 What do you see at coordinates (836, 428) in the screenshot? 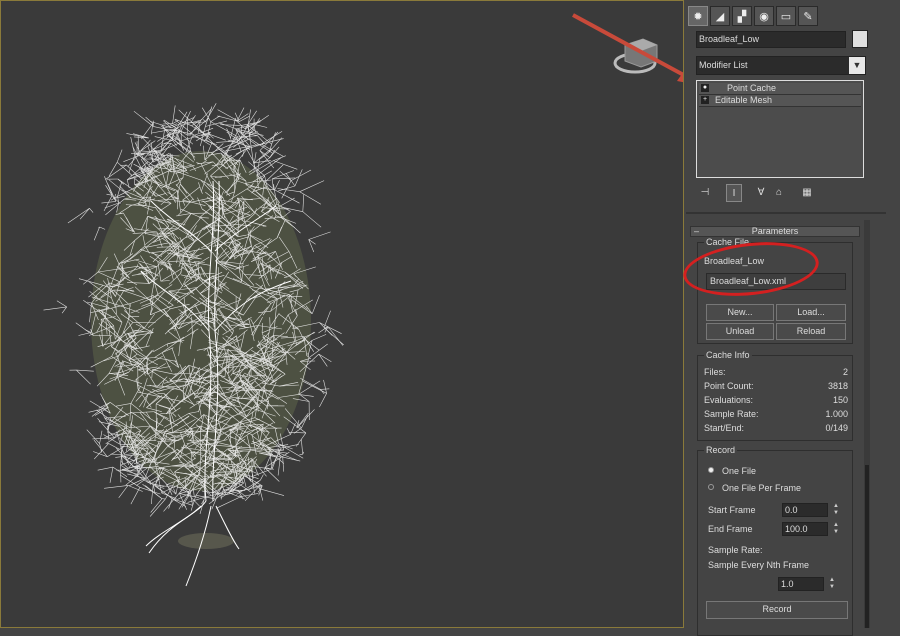
I see `info-value: 0/149` at bounding box center [836, 428].